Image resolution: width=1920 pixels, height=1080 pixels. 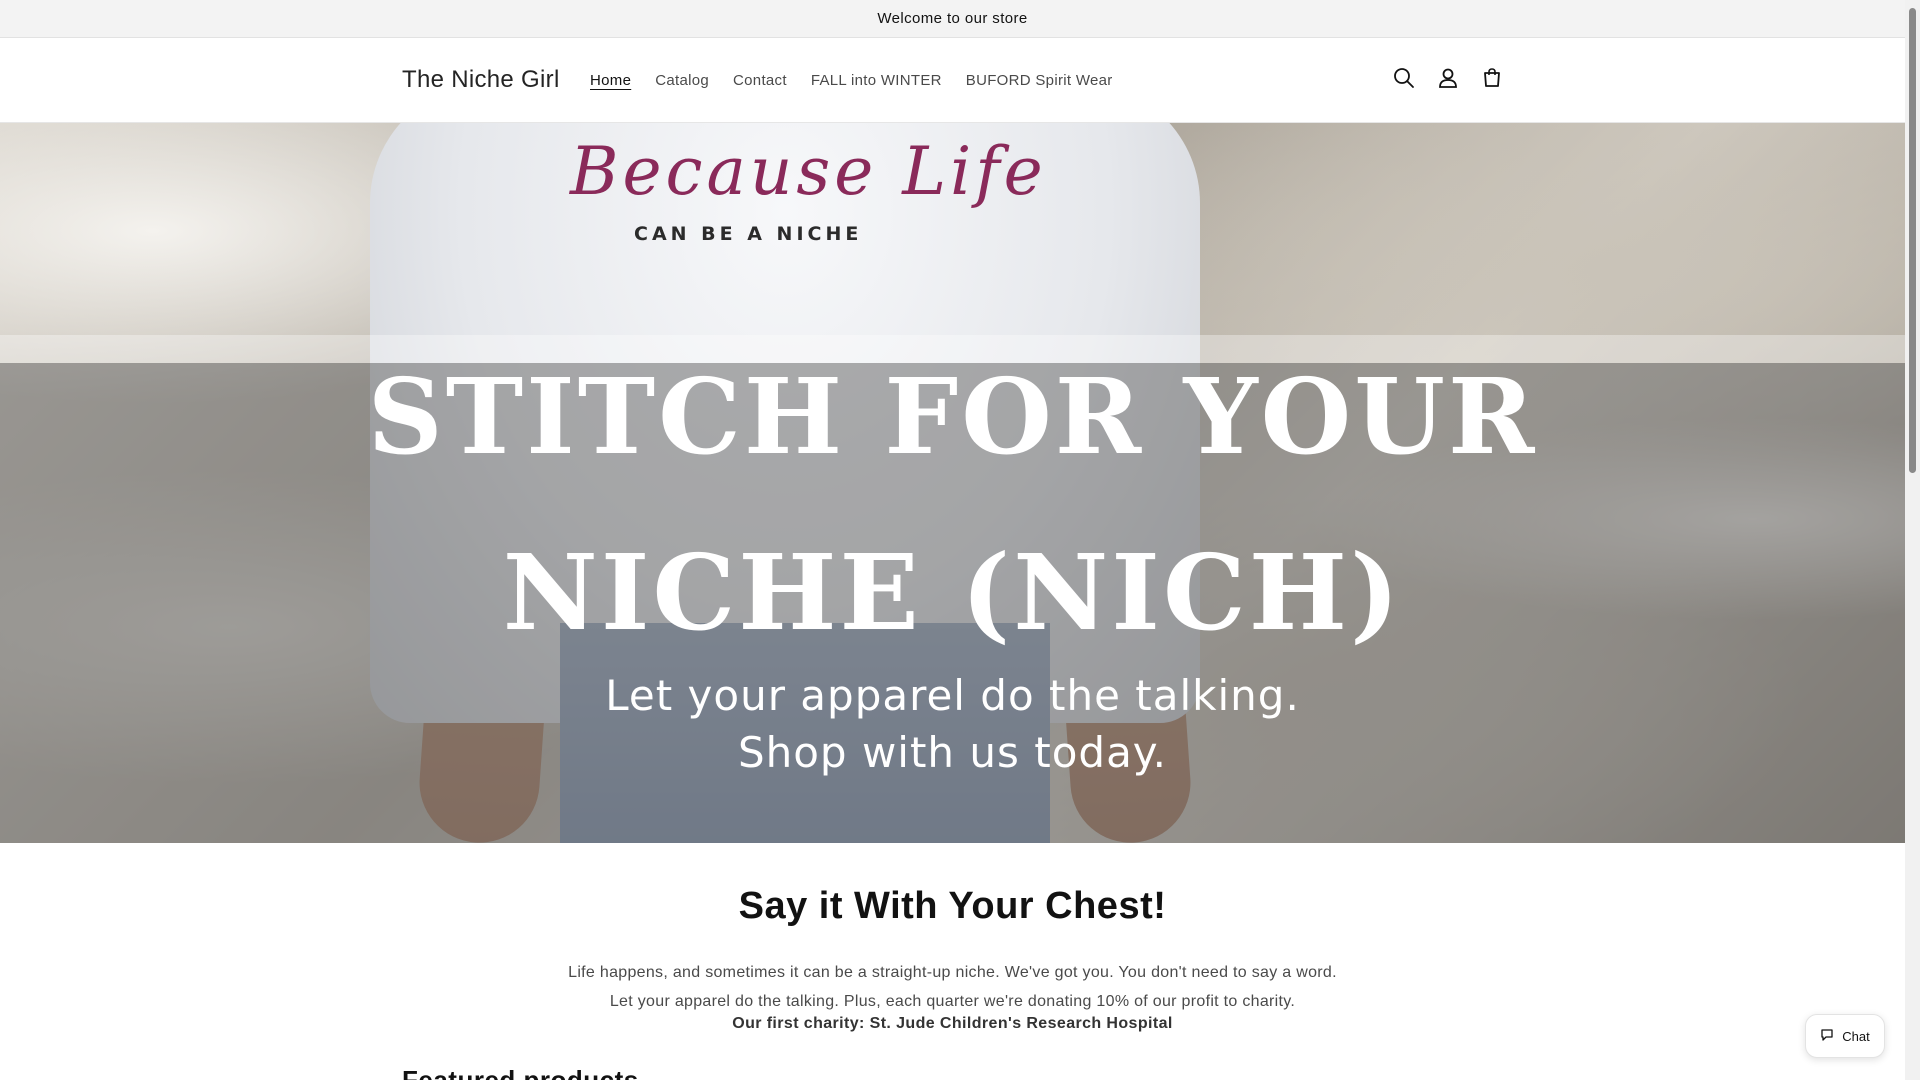 What do you see at coordinates (760, 80) in the screenshot?
I see `nav-item-contact: Contact` at bounding box center [760, 80].